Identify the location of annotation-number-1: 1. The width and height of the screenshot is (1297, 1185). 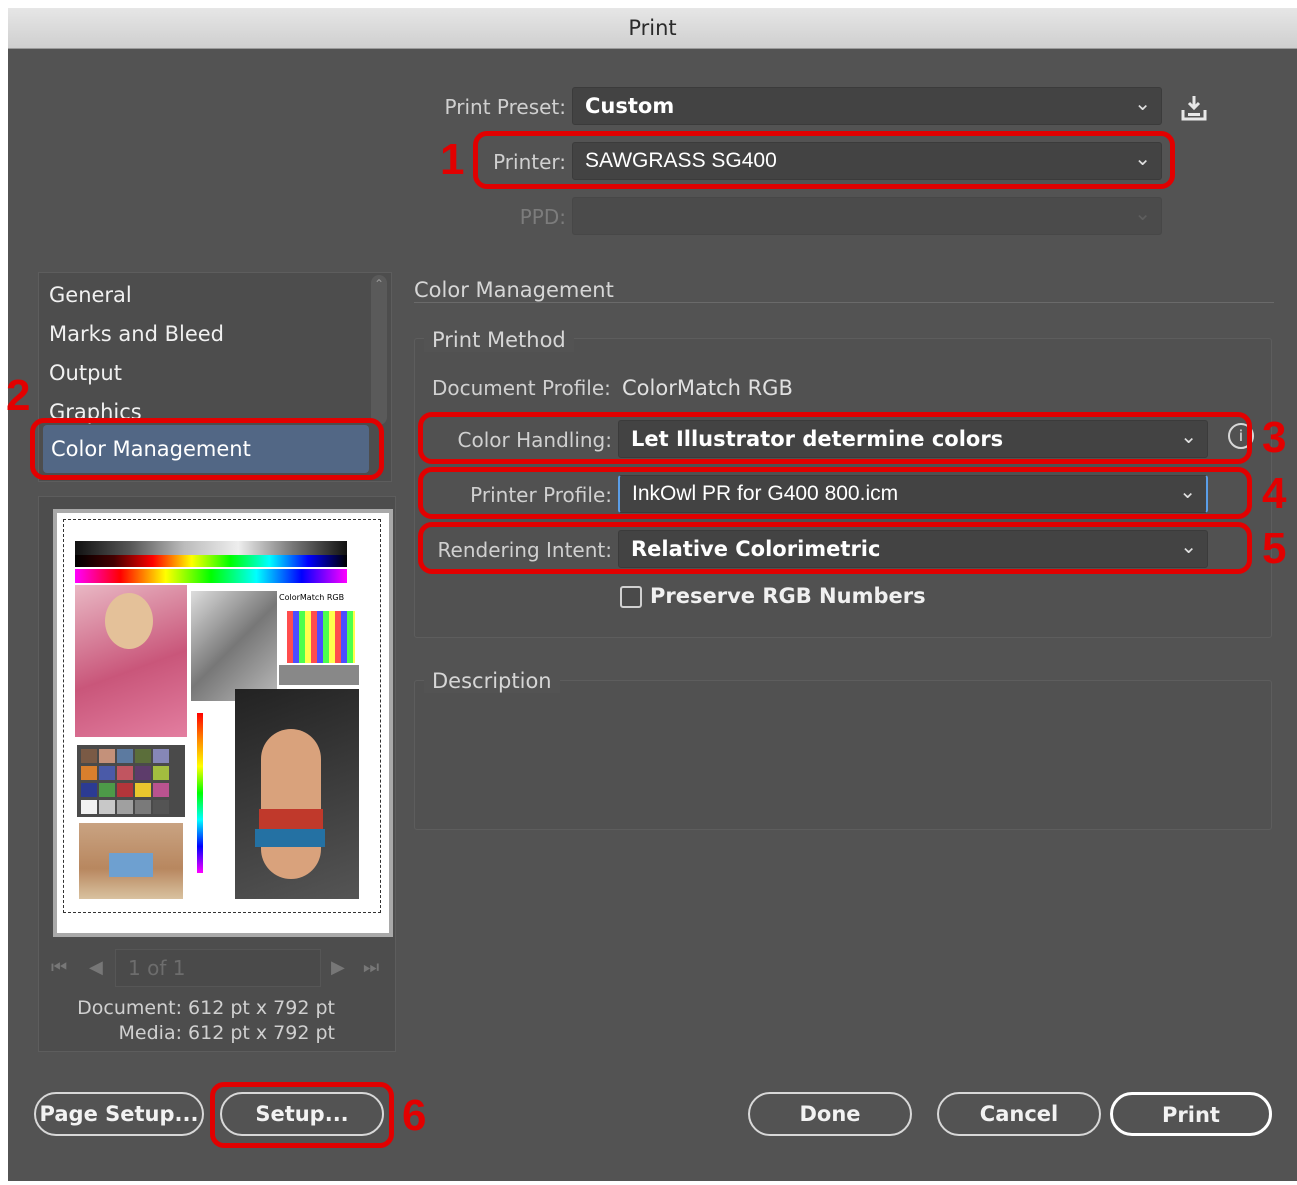
(452, 159).